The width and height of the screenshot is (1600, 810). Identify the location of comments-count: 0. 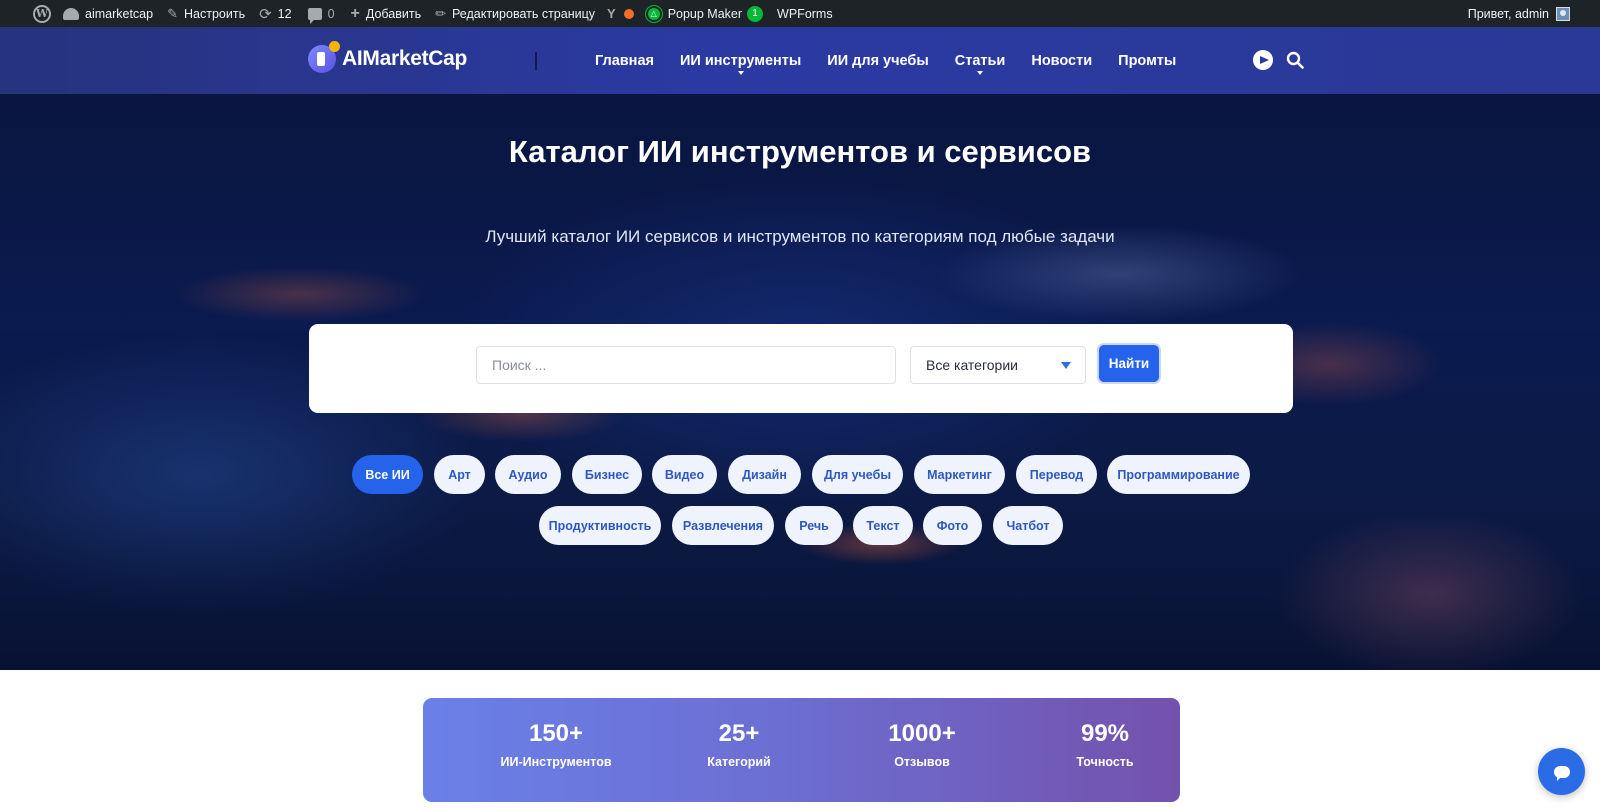
(331, 13).